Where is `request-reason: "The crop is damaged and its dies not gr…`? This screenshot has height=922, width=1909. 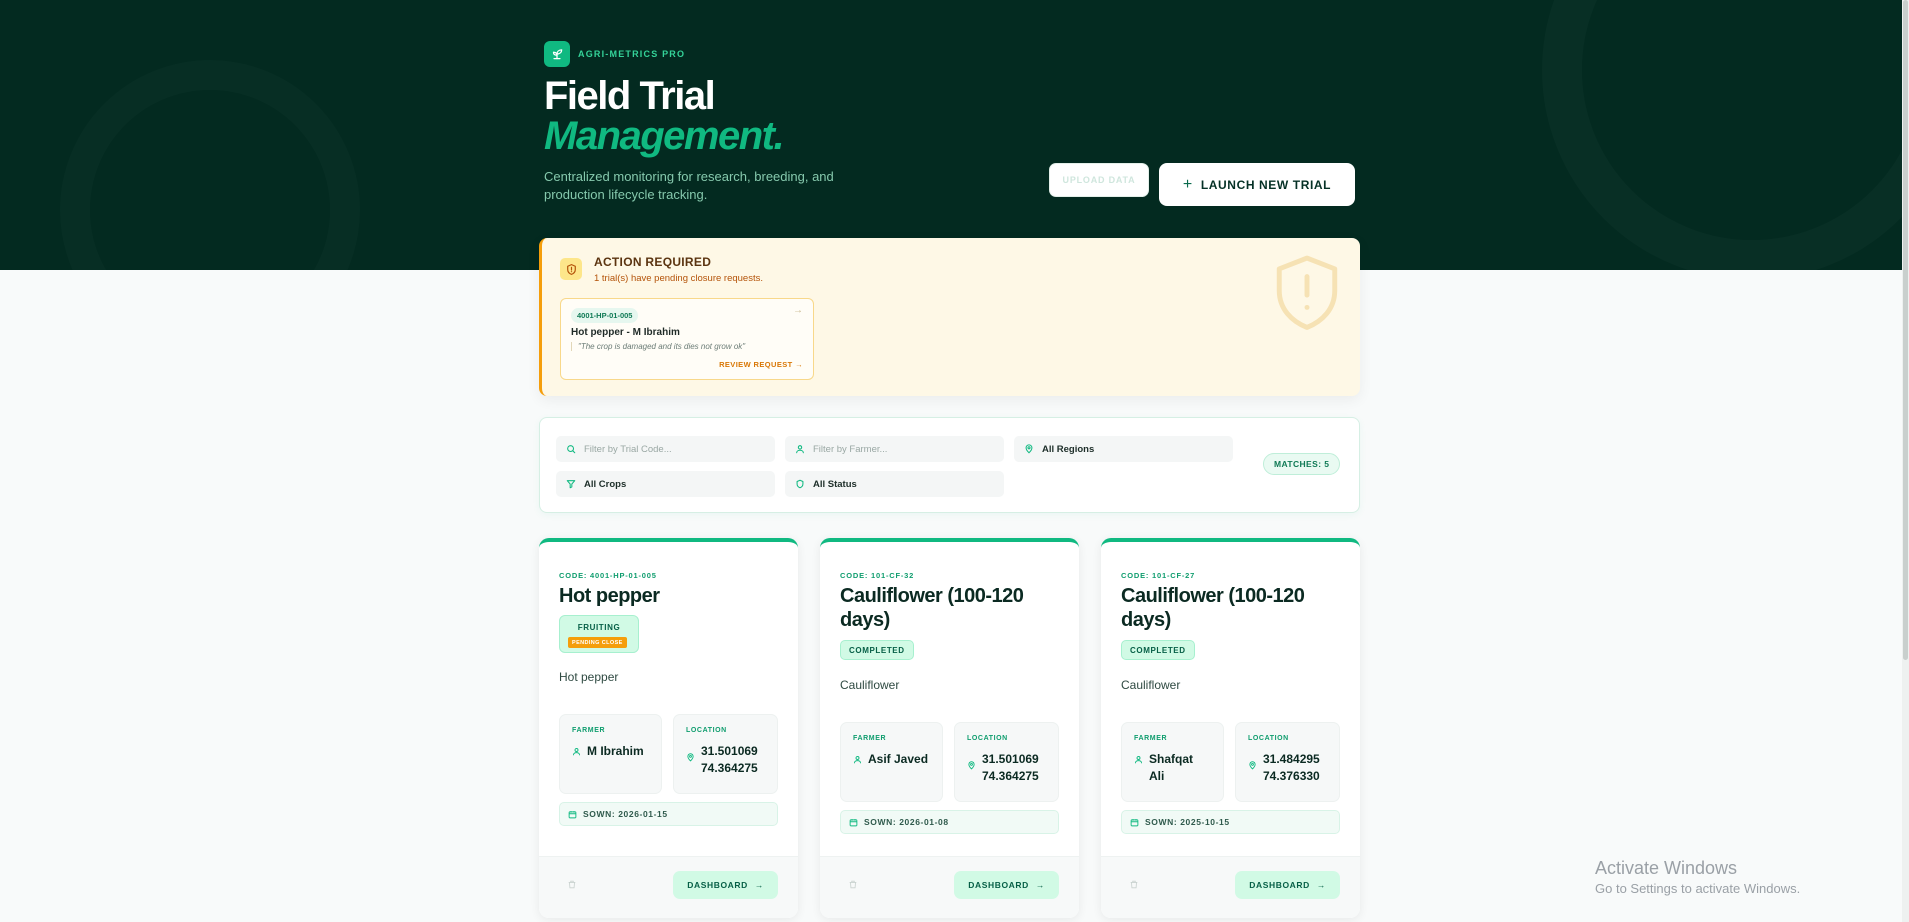 request-reason: "The crop is damaged and its dies not gr… is located at coordinates (658, 346).